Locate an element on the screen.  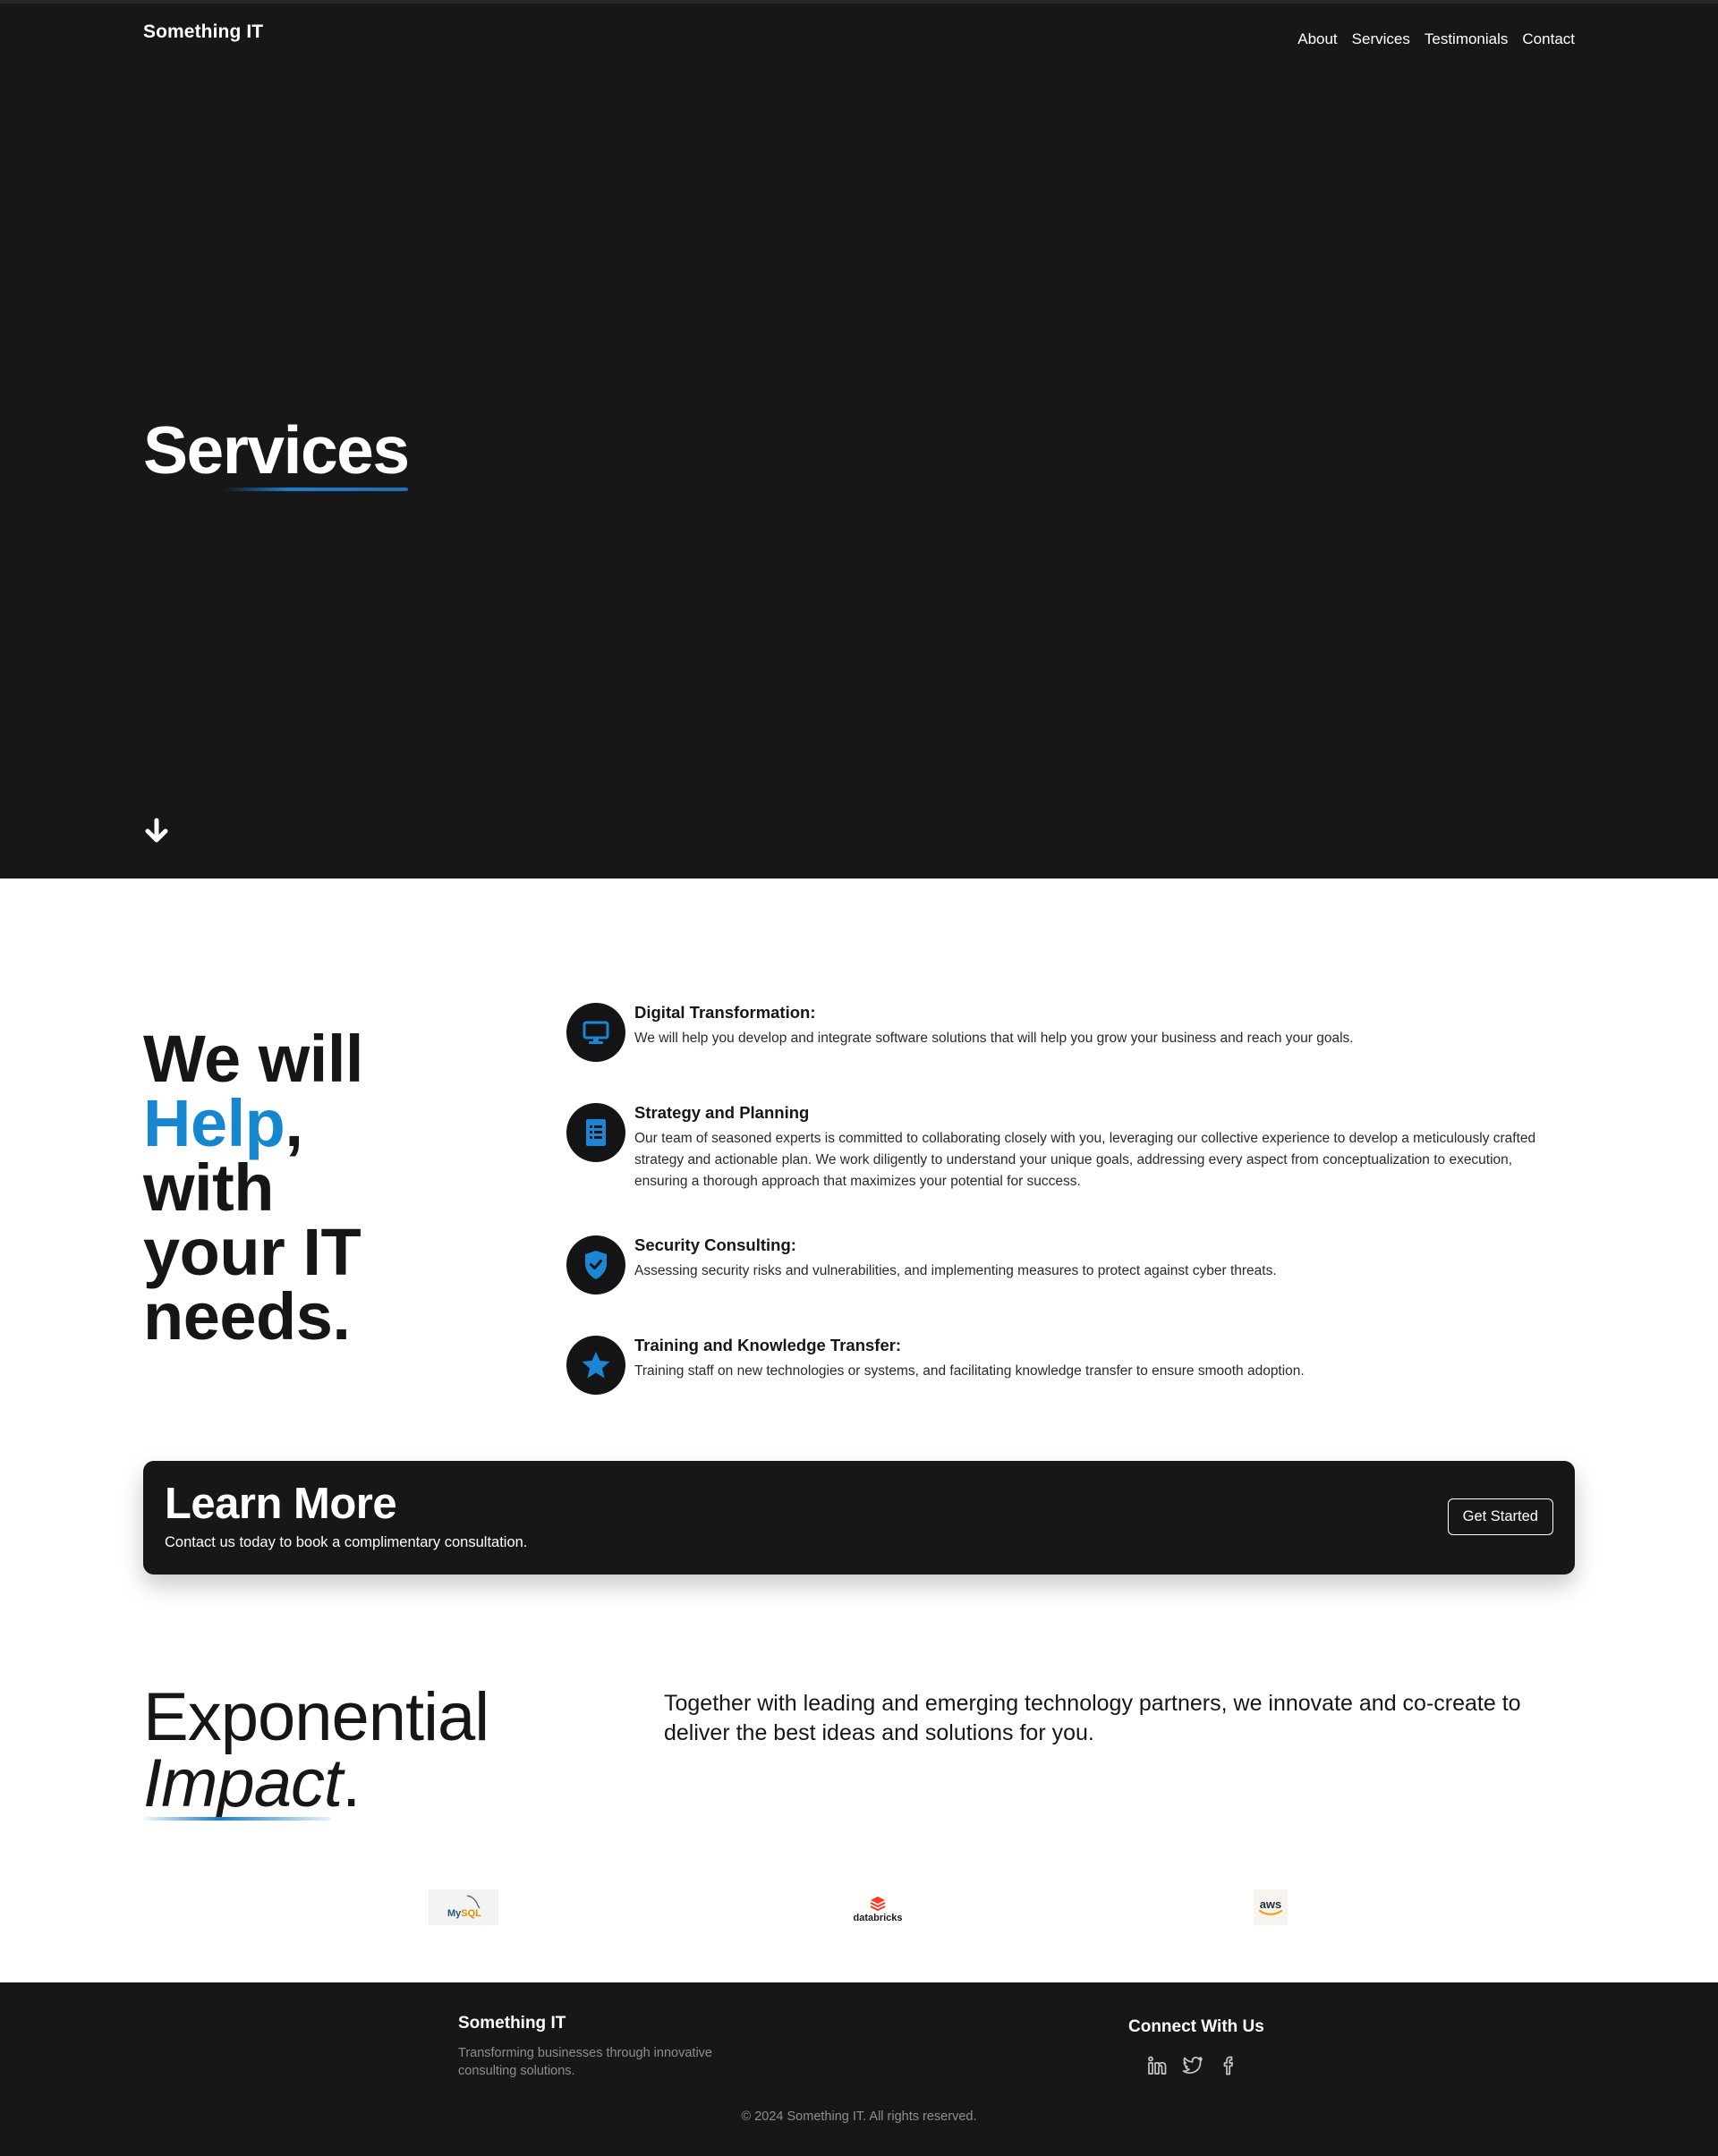
linkedin-icon is located at coordinates (1157, 2065).